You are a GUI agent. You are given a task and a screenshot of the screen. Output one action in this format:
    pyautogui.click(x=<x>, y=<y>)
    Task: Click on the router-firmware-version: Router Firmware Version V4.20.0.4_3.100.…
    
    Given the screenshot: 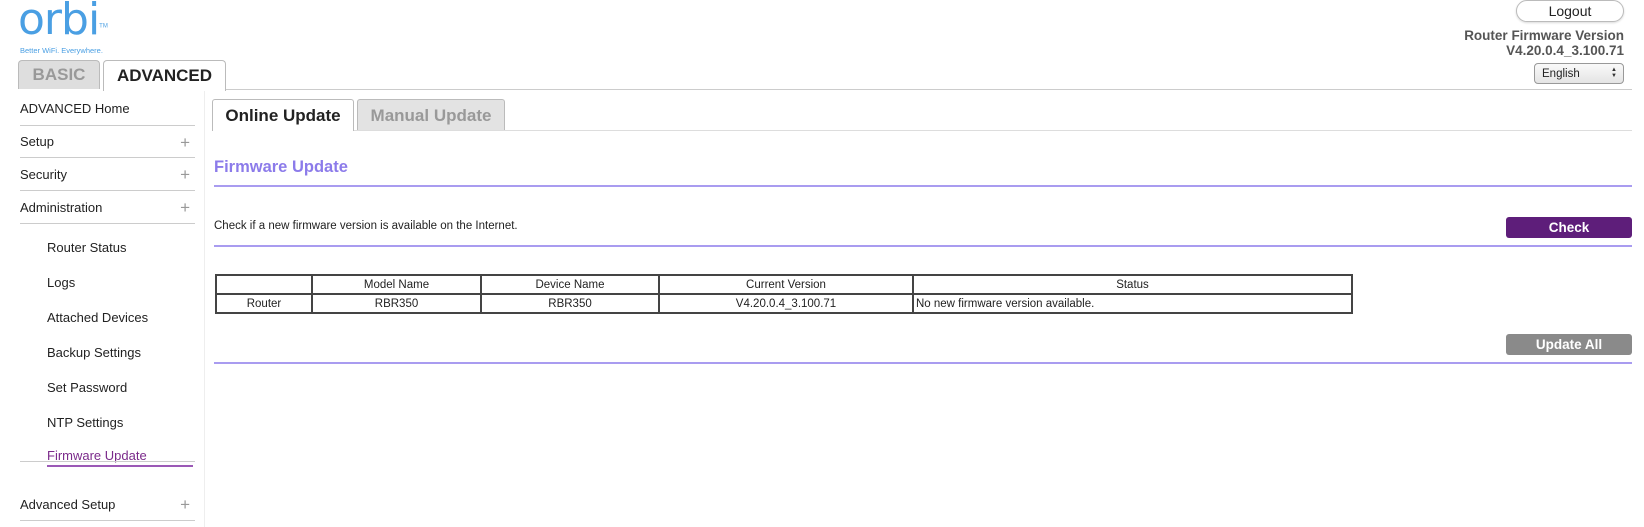 What is the action you would take?
    pyautogui.click(x=1544, y=43)
    